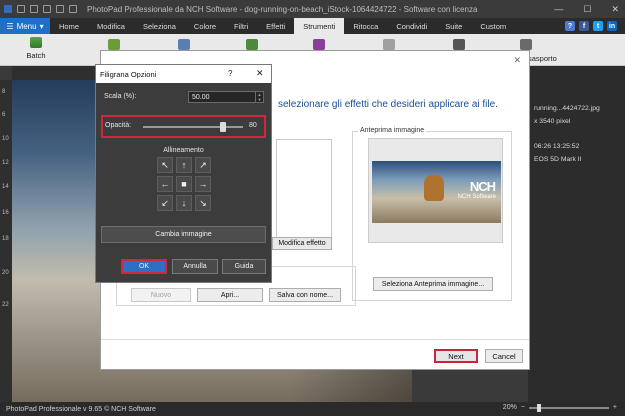 The width and height of the screenshot is (625, 416). Describe the element at coordinates (591, 26) in the screenshot. I see `social-links: ? f t in` at that location.